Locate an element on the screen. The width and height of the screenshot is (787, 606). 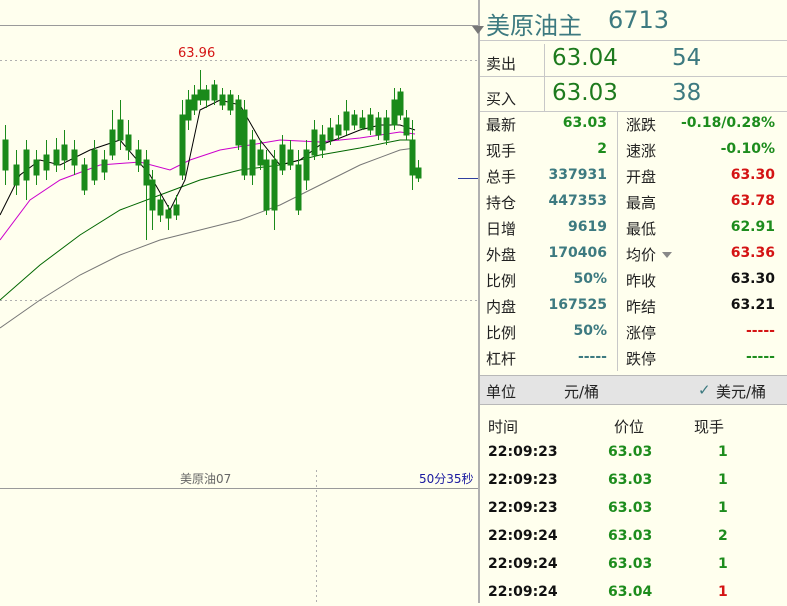
tick-row: 22:09:24 63.03 1 is located at coordinates (633, 564).